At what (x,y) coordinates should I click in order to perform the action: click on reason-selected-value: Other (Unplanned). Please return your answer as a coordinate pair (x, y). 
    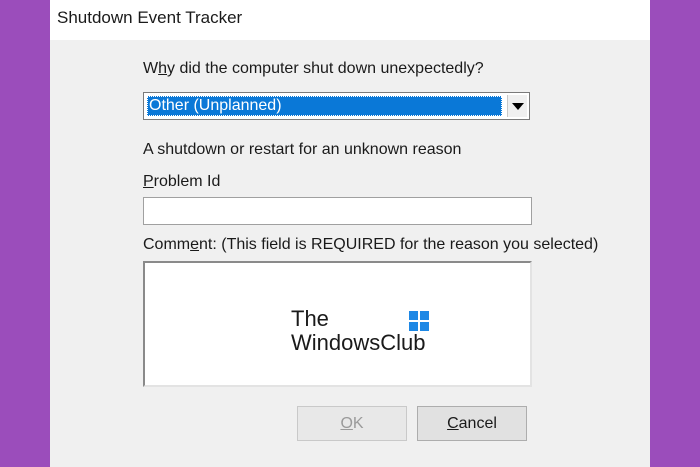
    Looking at the image, I should click on (324, 106).